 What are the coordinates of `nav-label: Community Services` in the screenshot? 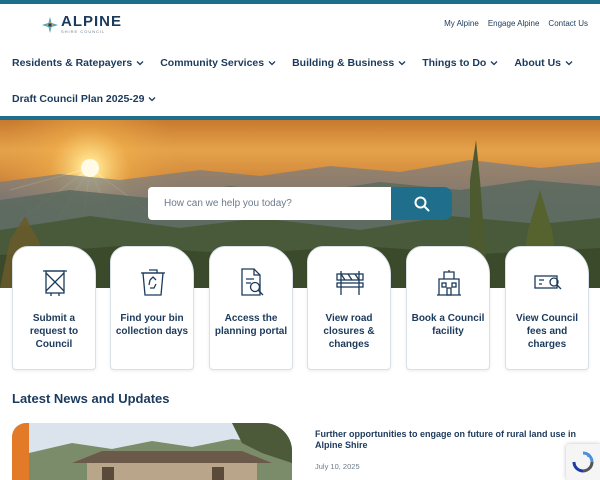 It's located at (212, 63).